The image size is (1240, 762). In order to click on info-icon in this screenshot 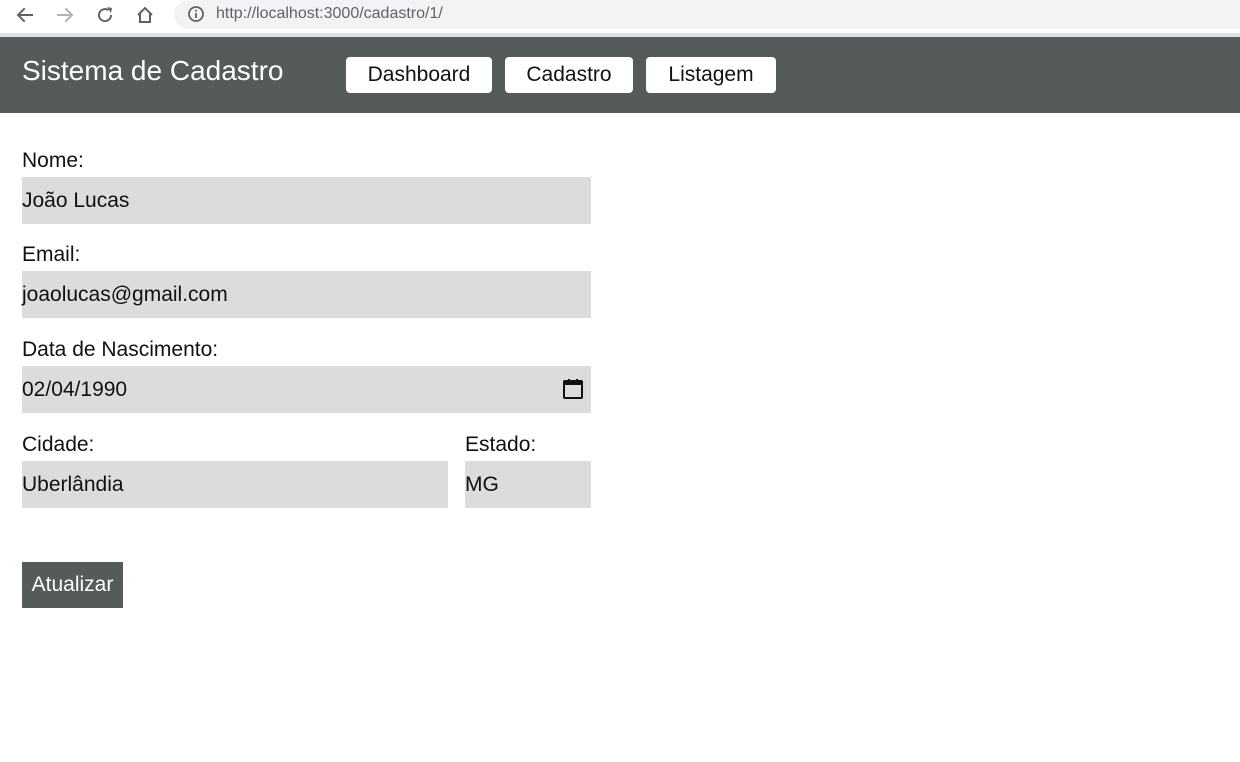, I will do `click(196, 14)`.